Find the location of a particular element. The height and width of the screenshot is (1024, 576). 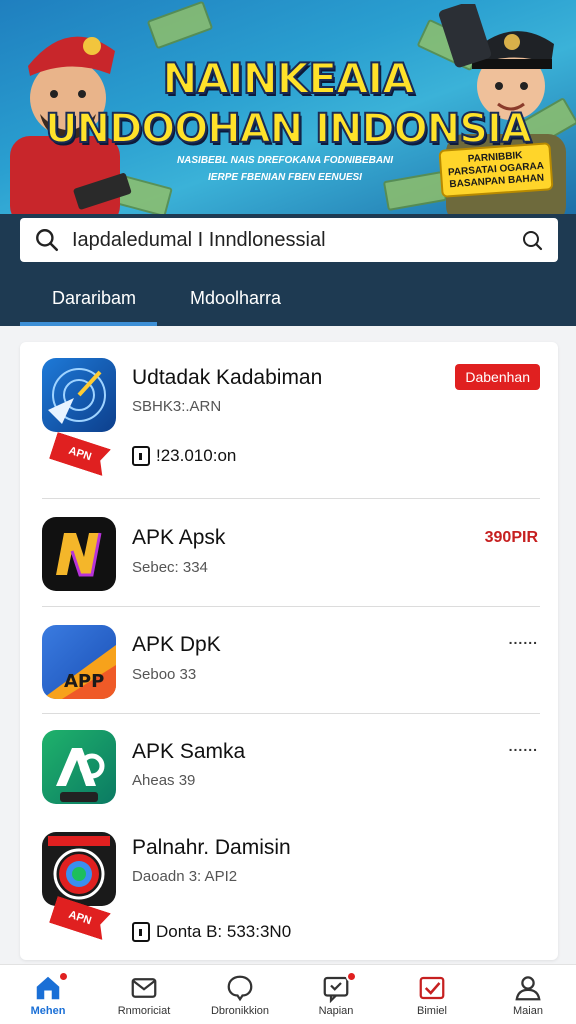

nav-item-chat: Dbronikkion is located at coordinates (240, 994).